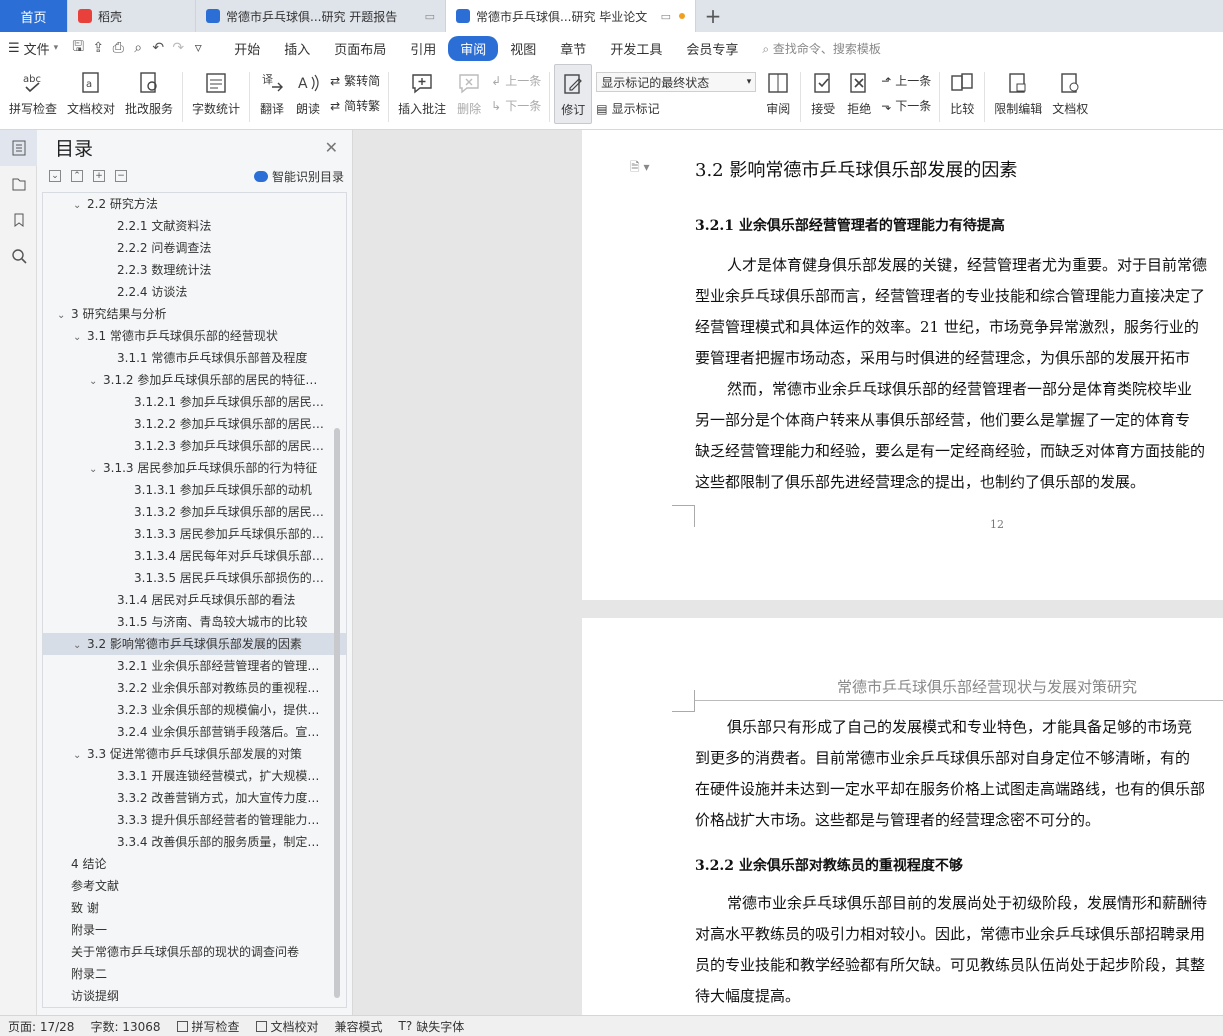 The height and width of the screenshot is (1036, 1223). I want to click on menu-section: 章节, so click(573, 48).